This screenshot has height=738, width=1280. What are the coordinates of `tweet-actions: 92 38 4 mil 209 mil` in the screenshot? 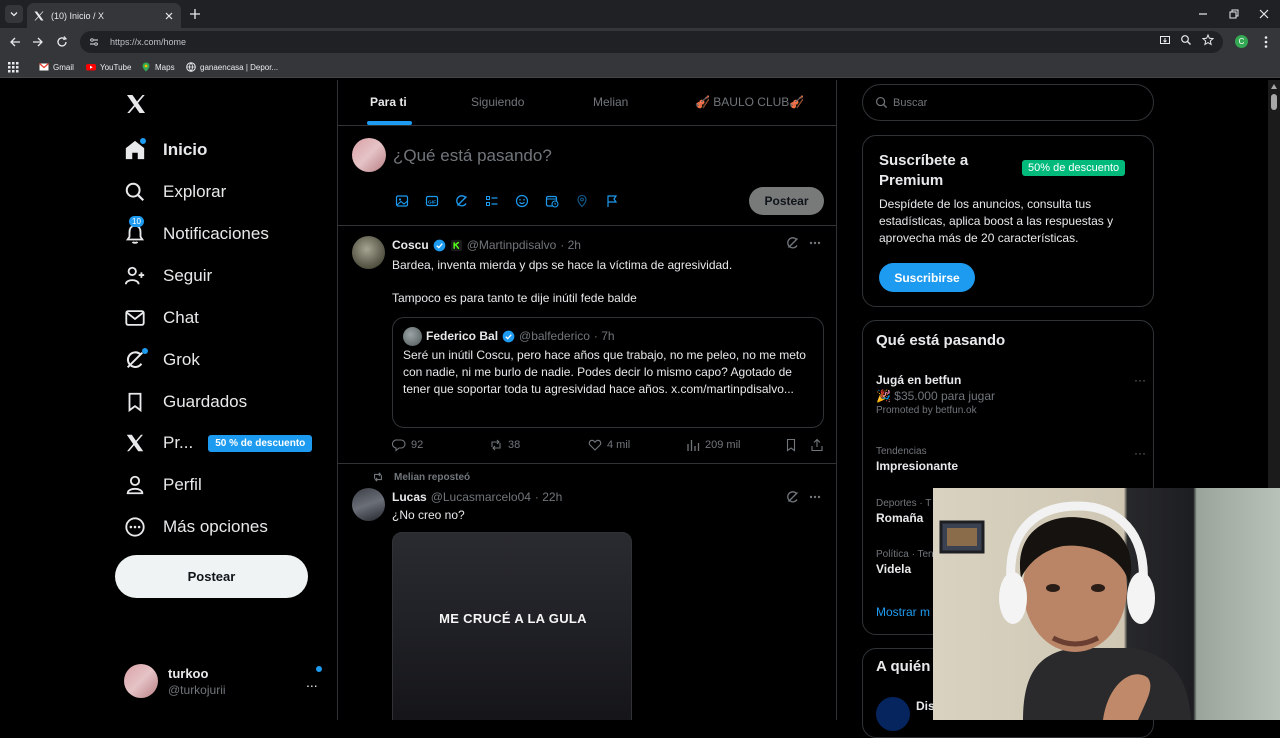 It's located at (608, 446).